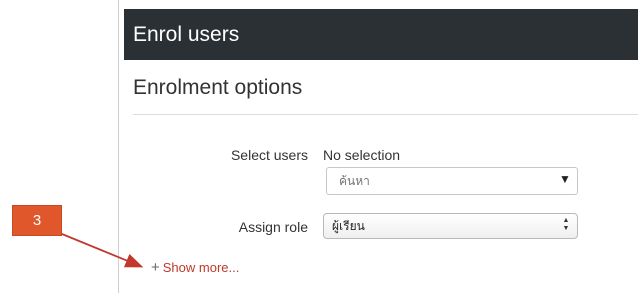  What do you see at coordinates (450, 226) in the screenshot?
I see `assign-role-select: ผู้เรียน ▲ ▼` at bounding box center [450, 226].